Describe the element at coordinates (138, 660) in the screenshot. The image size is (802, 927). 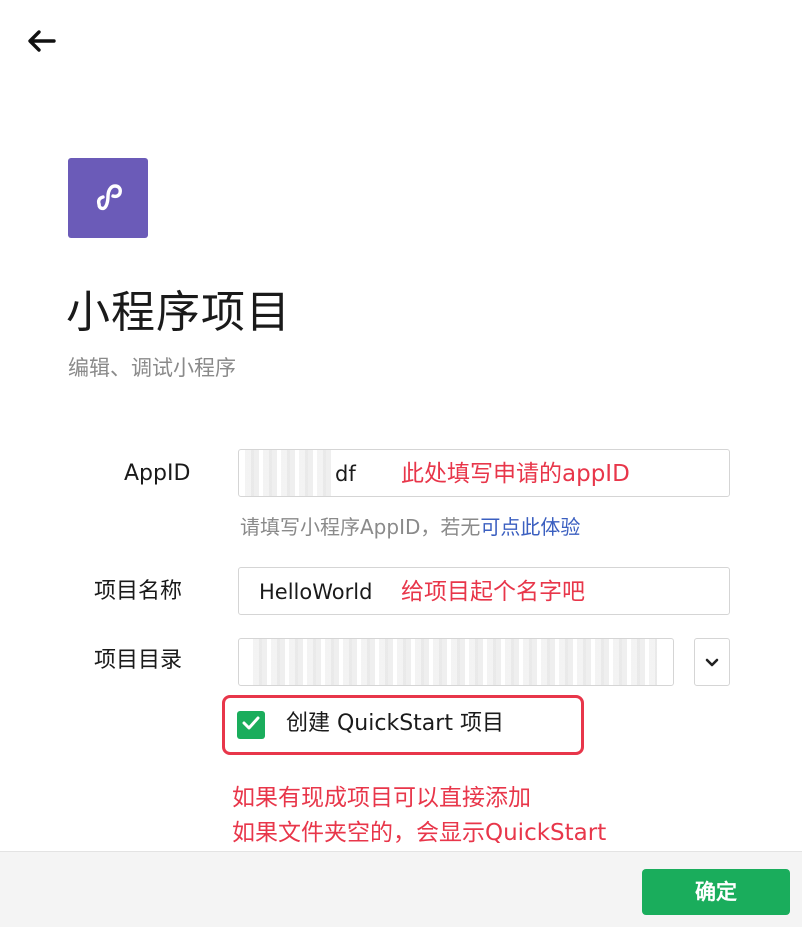
I see `project-dir-label: 项目目录` at that location.